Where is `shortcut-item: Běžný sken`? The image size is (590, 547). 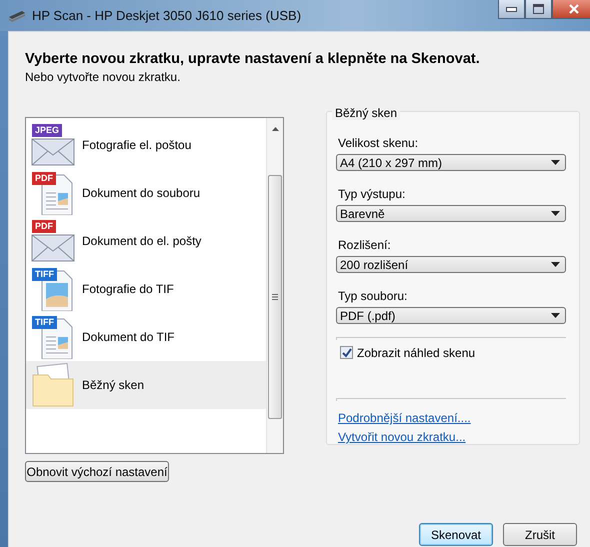
shortcut-item: Běžný sken is located at coordinates (146, 385).